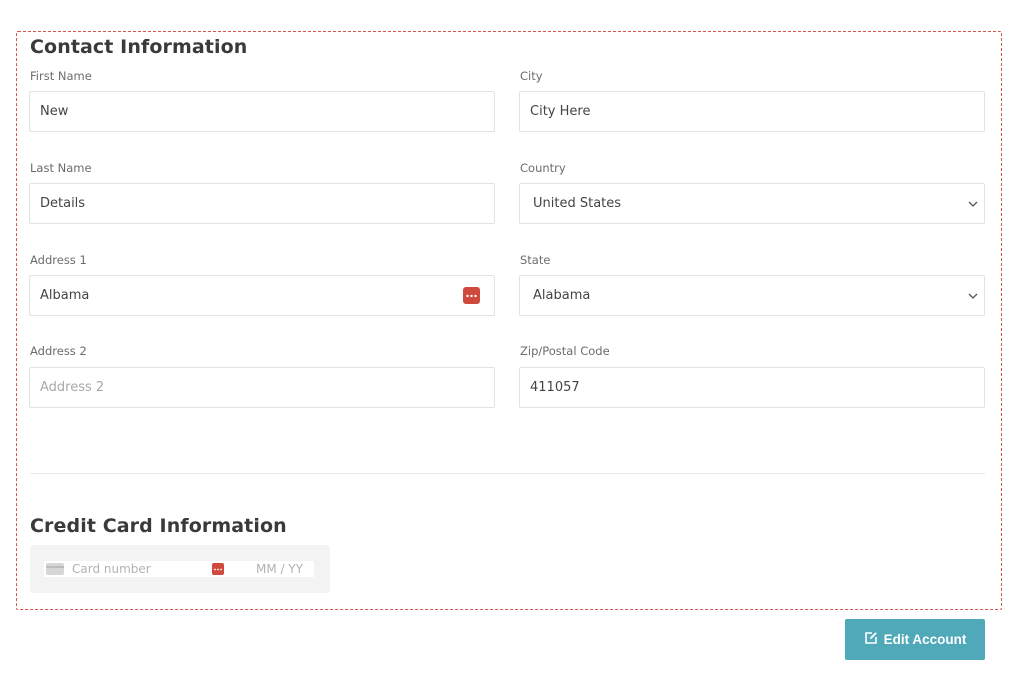 This screenshot has width=1024, height=693. What do you see at coordinates (543, 168) in the screenshot?
I see `country-label: Country` at bounding box center [543, 168].